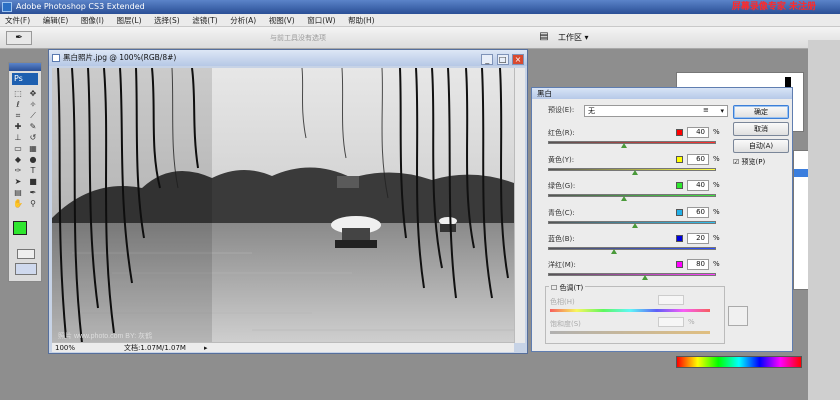 The width and height of the screenshot is (840, 400). Describe the element at coordinates (33, 193) in the screenshot. I see `eyedropper-tool-icon: ✒` at that location.